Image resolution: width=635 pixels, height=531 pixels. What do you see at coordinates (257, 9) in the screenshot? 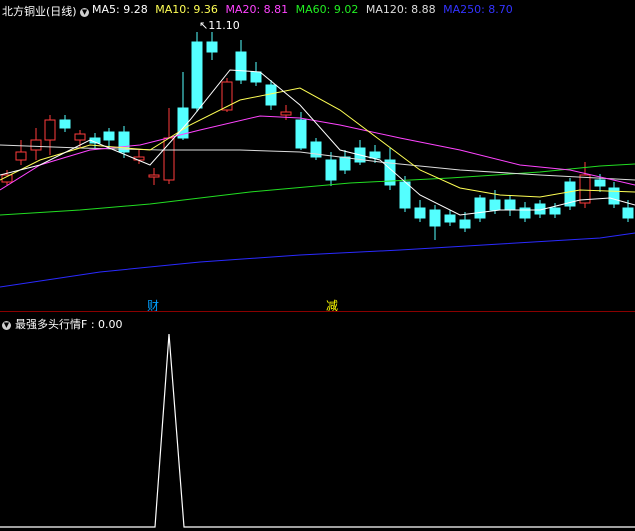
I see `ma20-label: MA20: 8.81` at bounding box center [257, 9].